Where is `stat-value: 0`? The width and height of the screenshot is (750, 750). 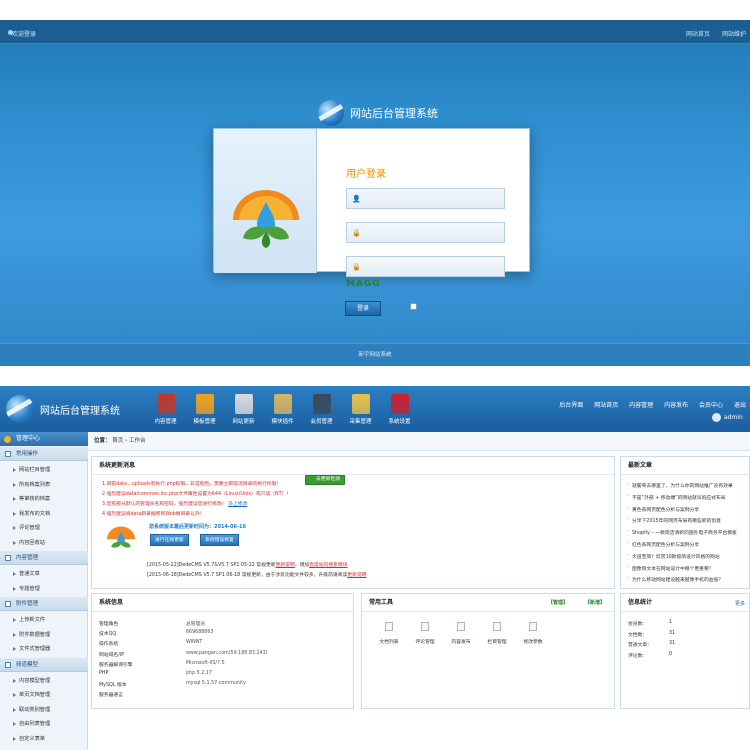
stat-value: 0 is located at coordinates (671, 654).